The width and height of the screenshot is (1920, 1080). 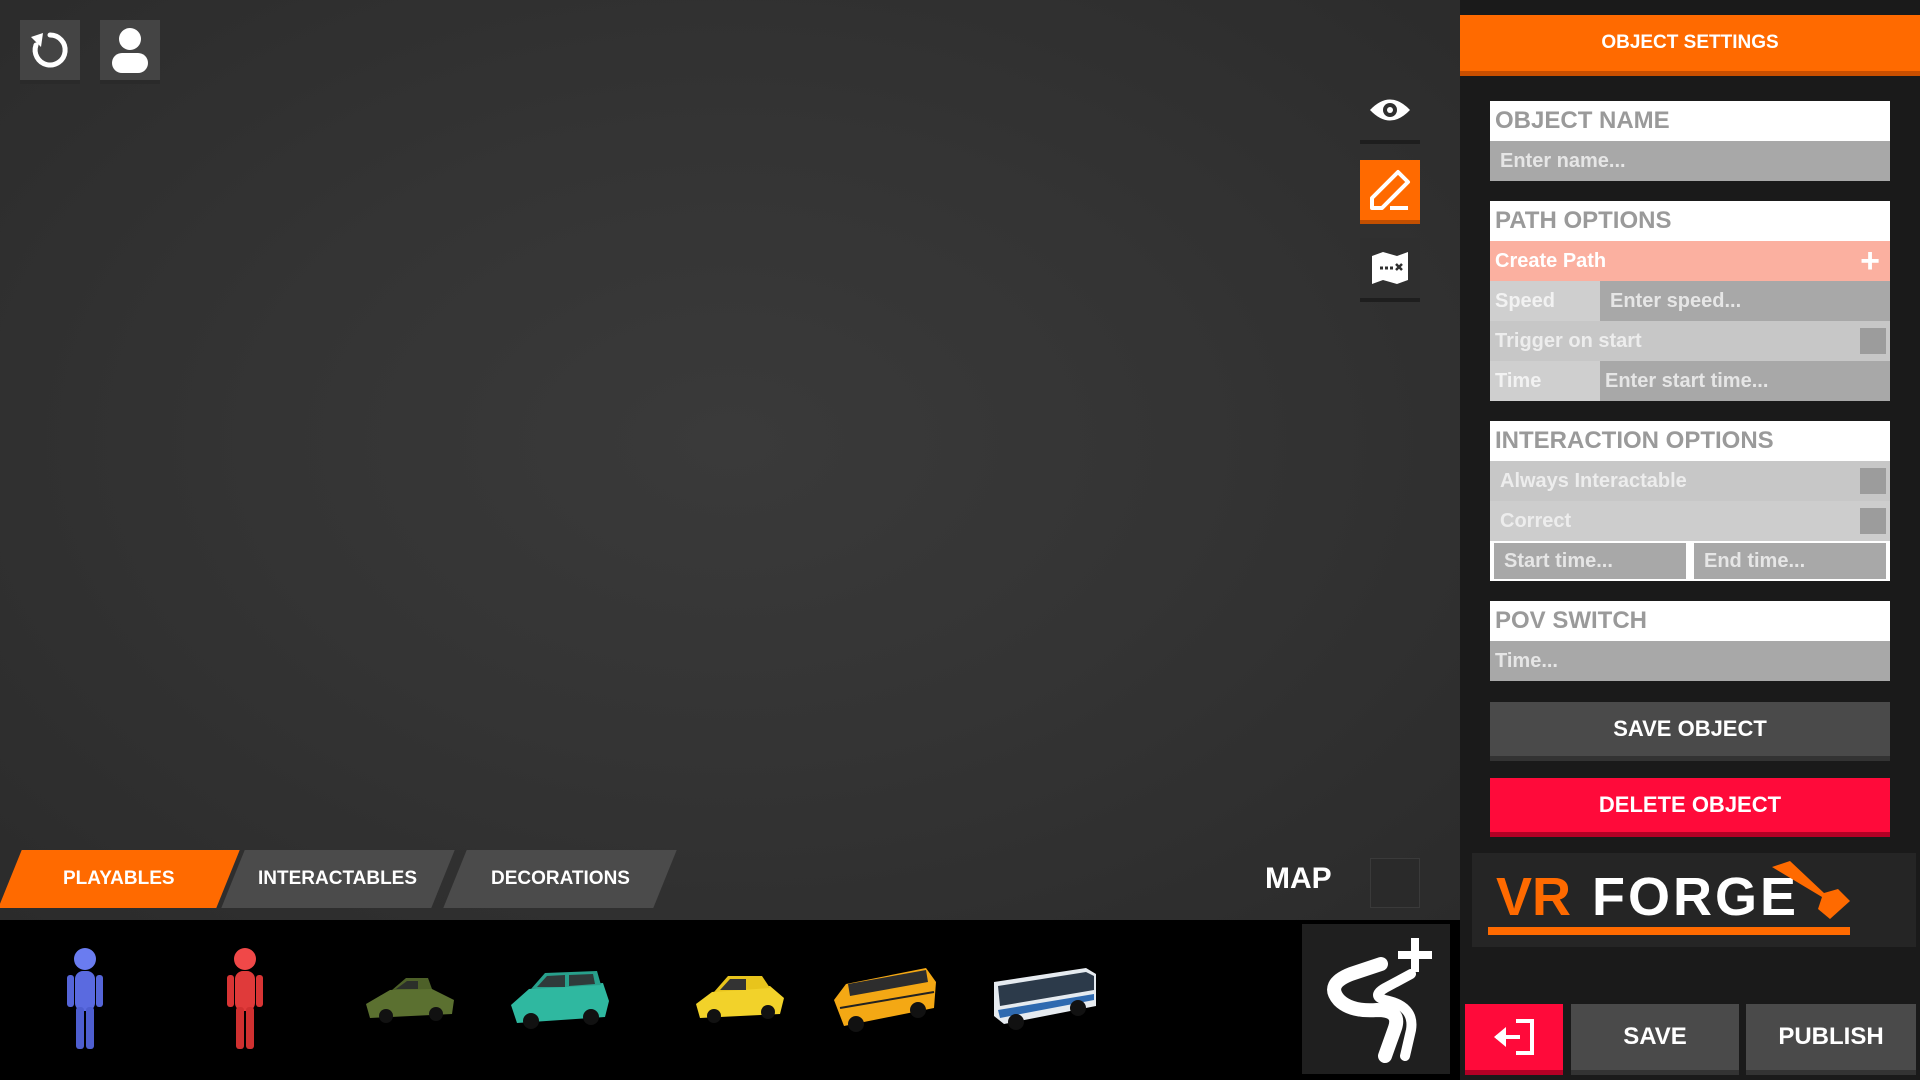 I want to click on exit-icon, so click(x=1514, y=1037).